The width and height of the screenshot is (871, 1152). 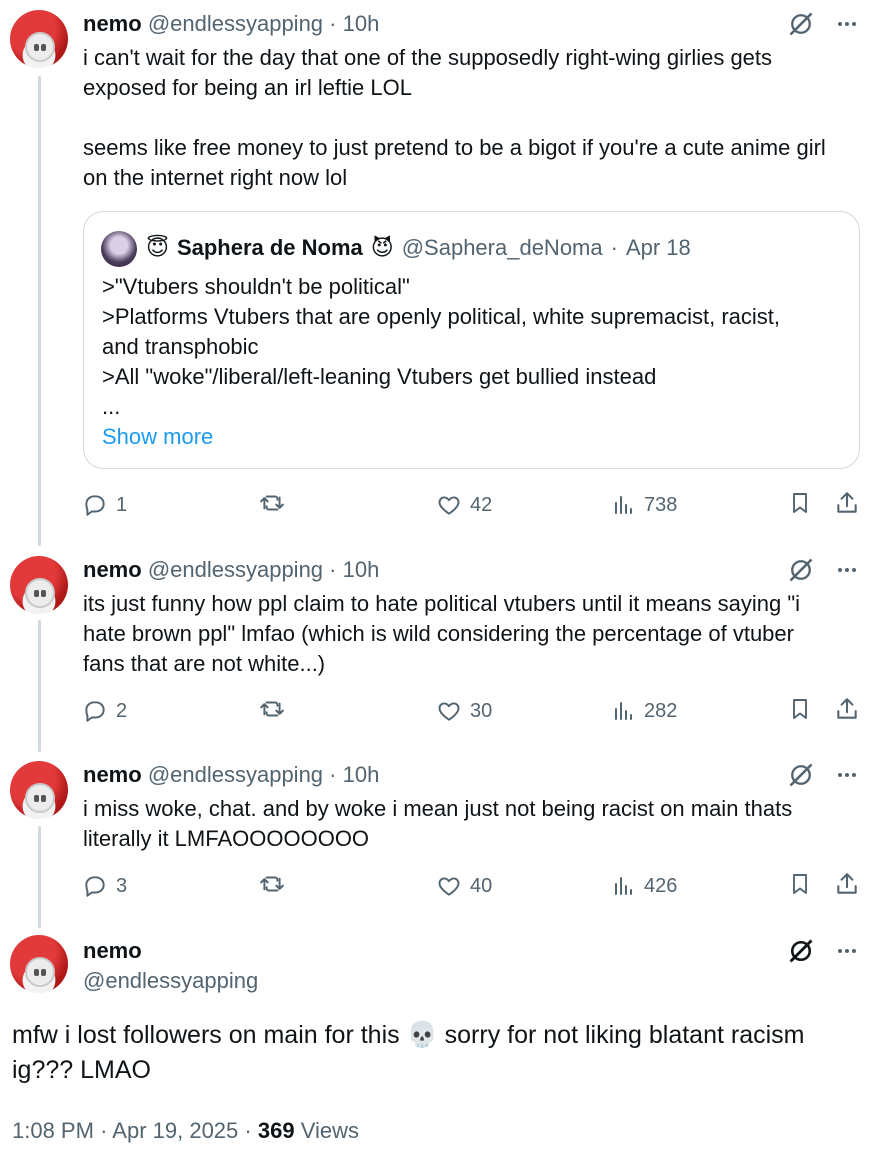 What do you see at coordinates (122, 886) in the screenshot?
I see `reply-count: 3` at bounding box center [122, 886].